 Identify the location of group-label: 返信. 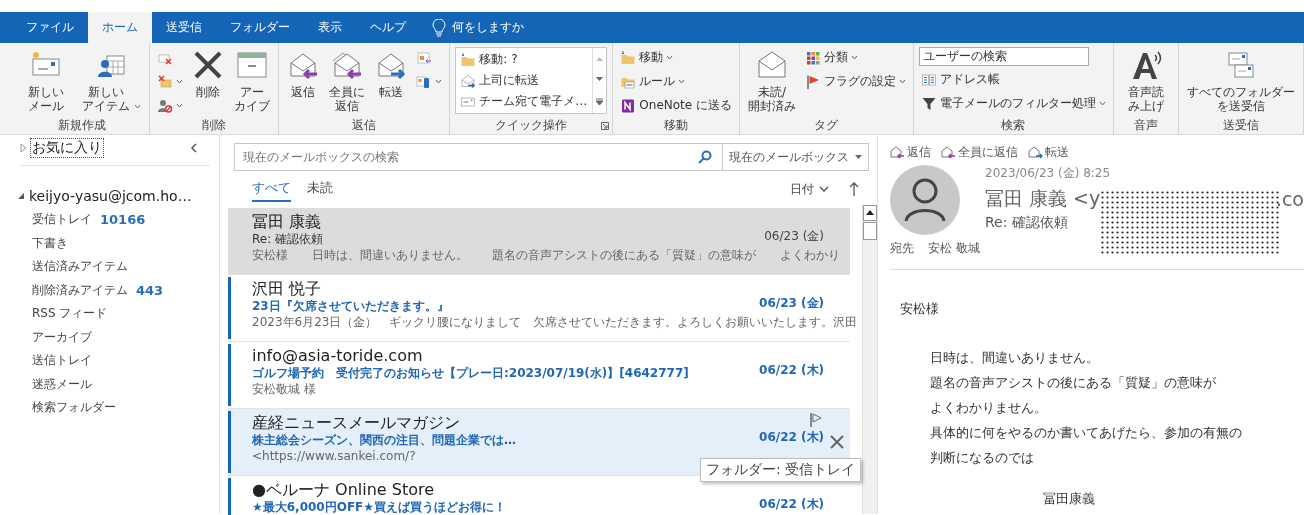
(364, 125).